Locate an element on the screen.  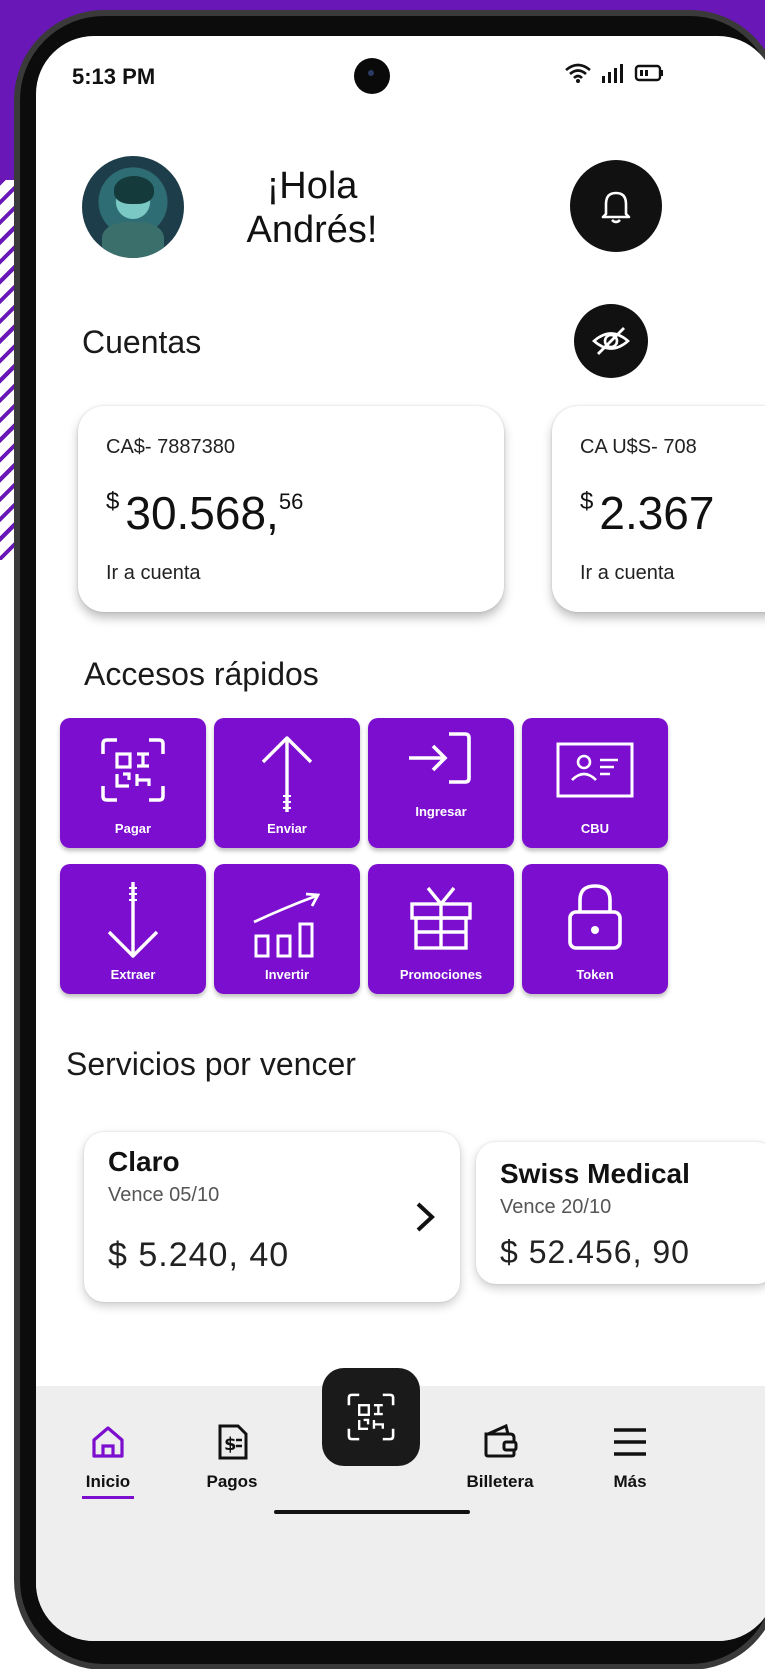
quick-access-label: Token is located at coordinates (595, 974).